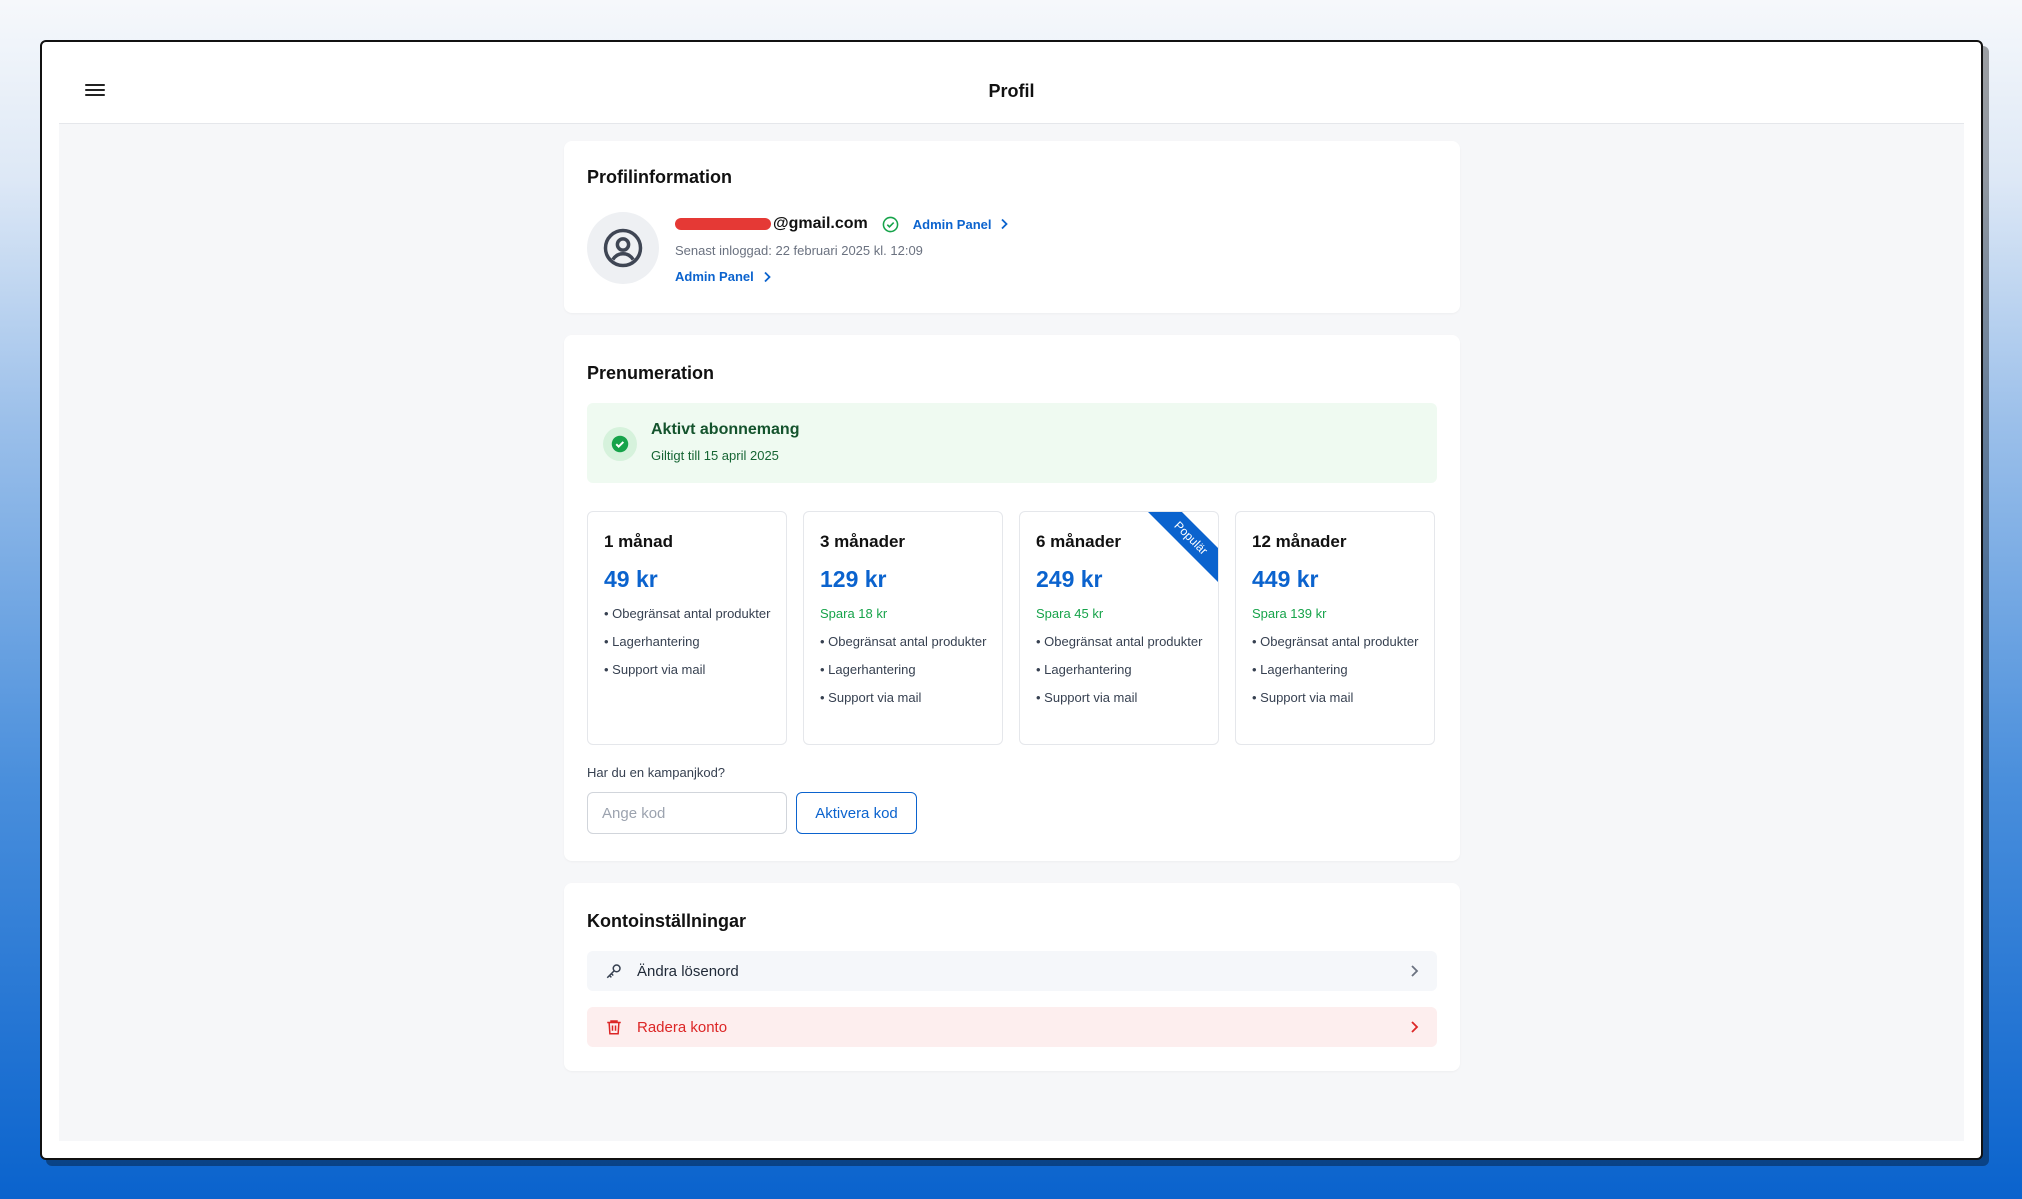 This screenshot has width=2022, height=1199. I want to click on top-bar: Profil, so click(1011, 91).